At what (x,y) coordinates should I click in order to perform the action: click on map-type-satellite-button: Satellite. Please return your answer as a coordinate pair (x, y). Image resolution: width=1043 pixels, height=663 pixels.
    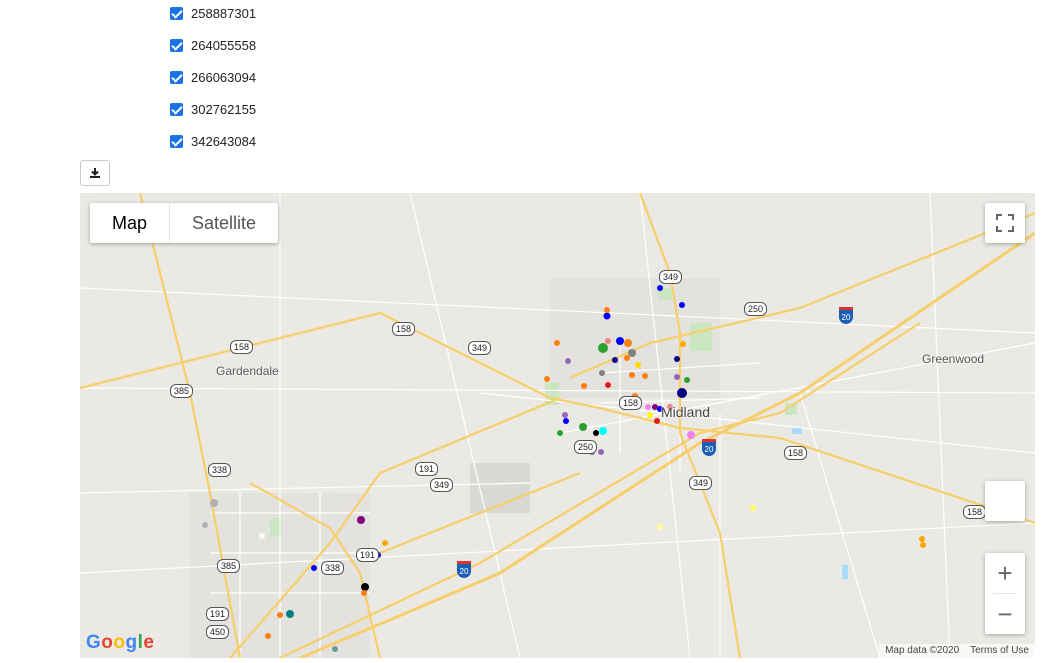
    Looking at the image, I should click on (224, 223).